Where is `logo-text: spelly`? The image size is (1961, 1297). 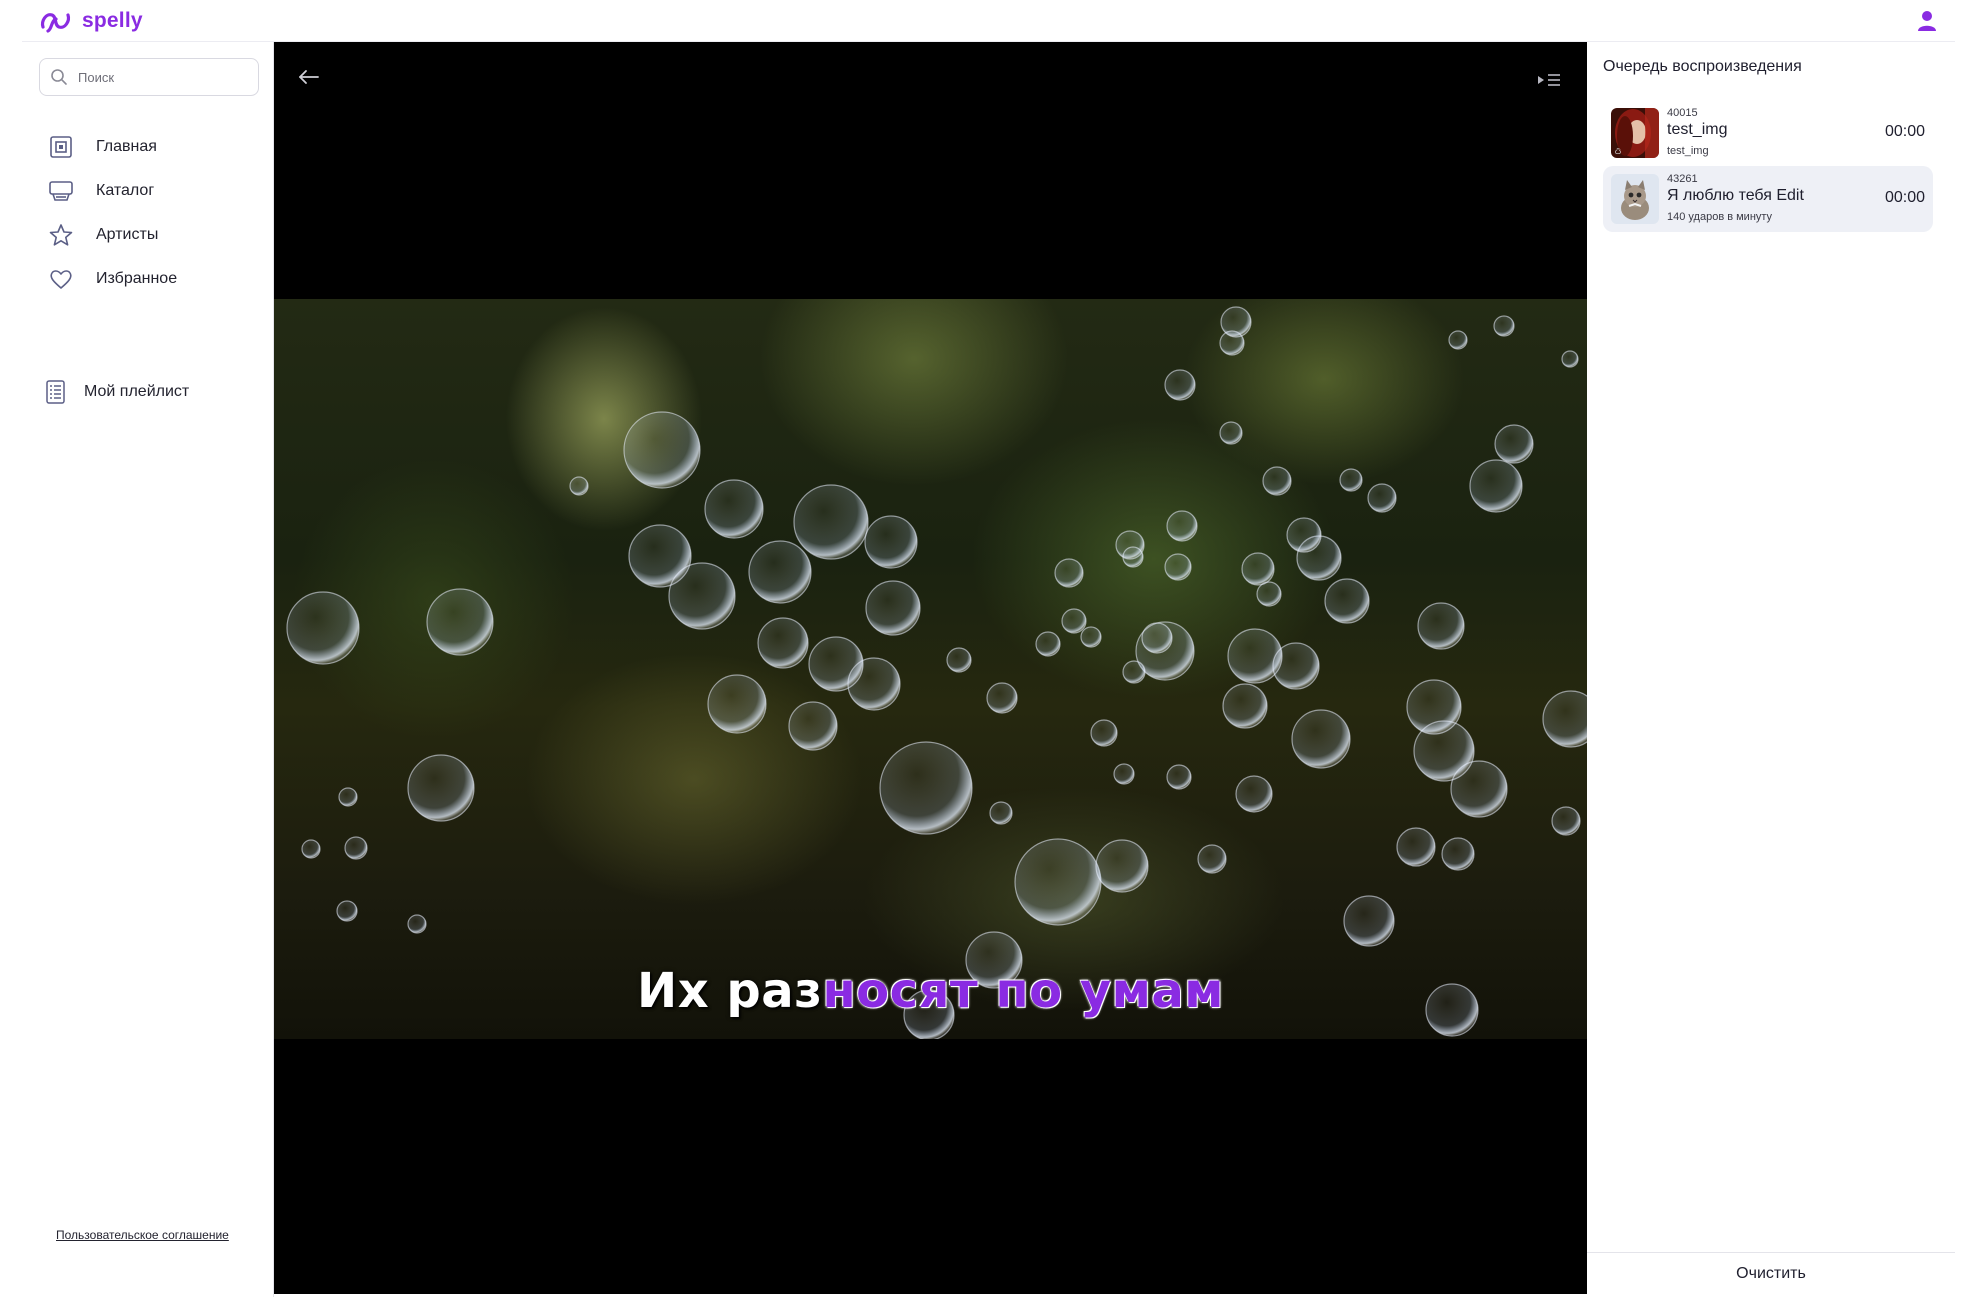 logo-text: spelly is located at coordinates (112, 20).